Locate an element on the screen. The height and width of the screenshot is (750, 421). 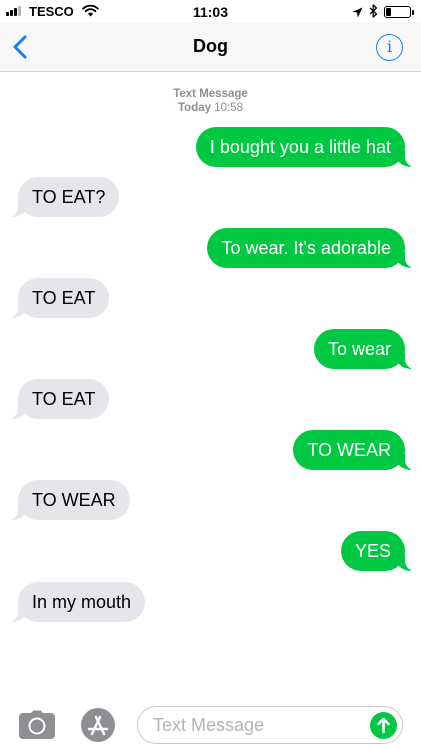
thread-header: Text Message Today 10:58 is located at coordinates (210, 101).